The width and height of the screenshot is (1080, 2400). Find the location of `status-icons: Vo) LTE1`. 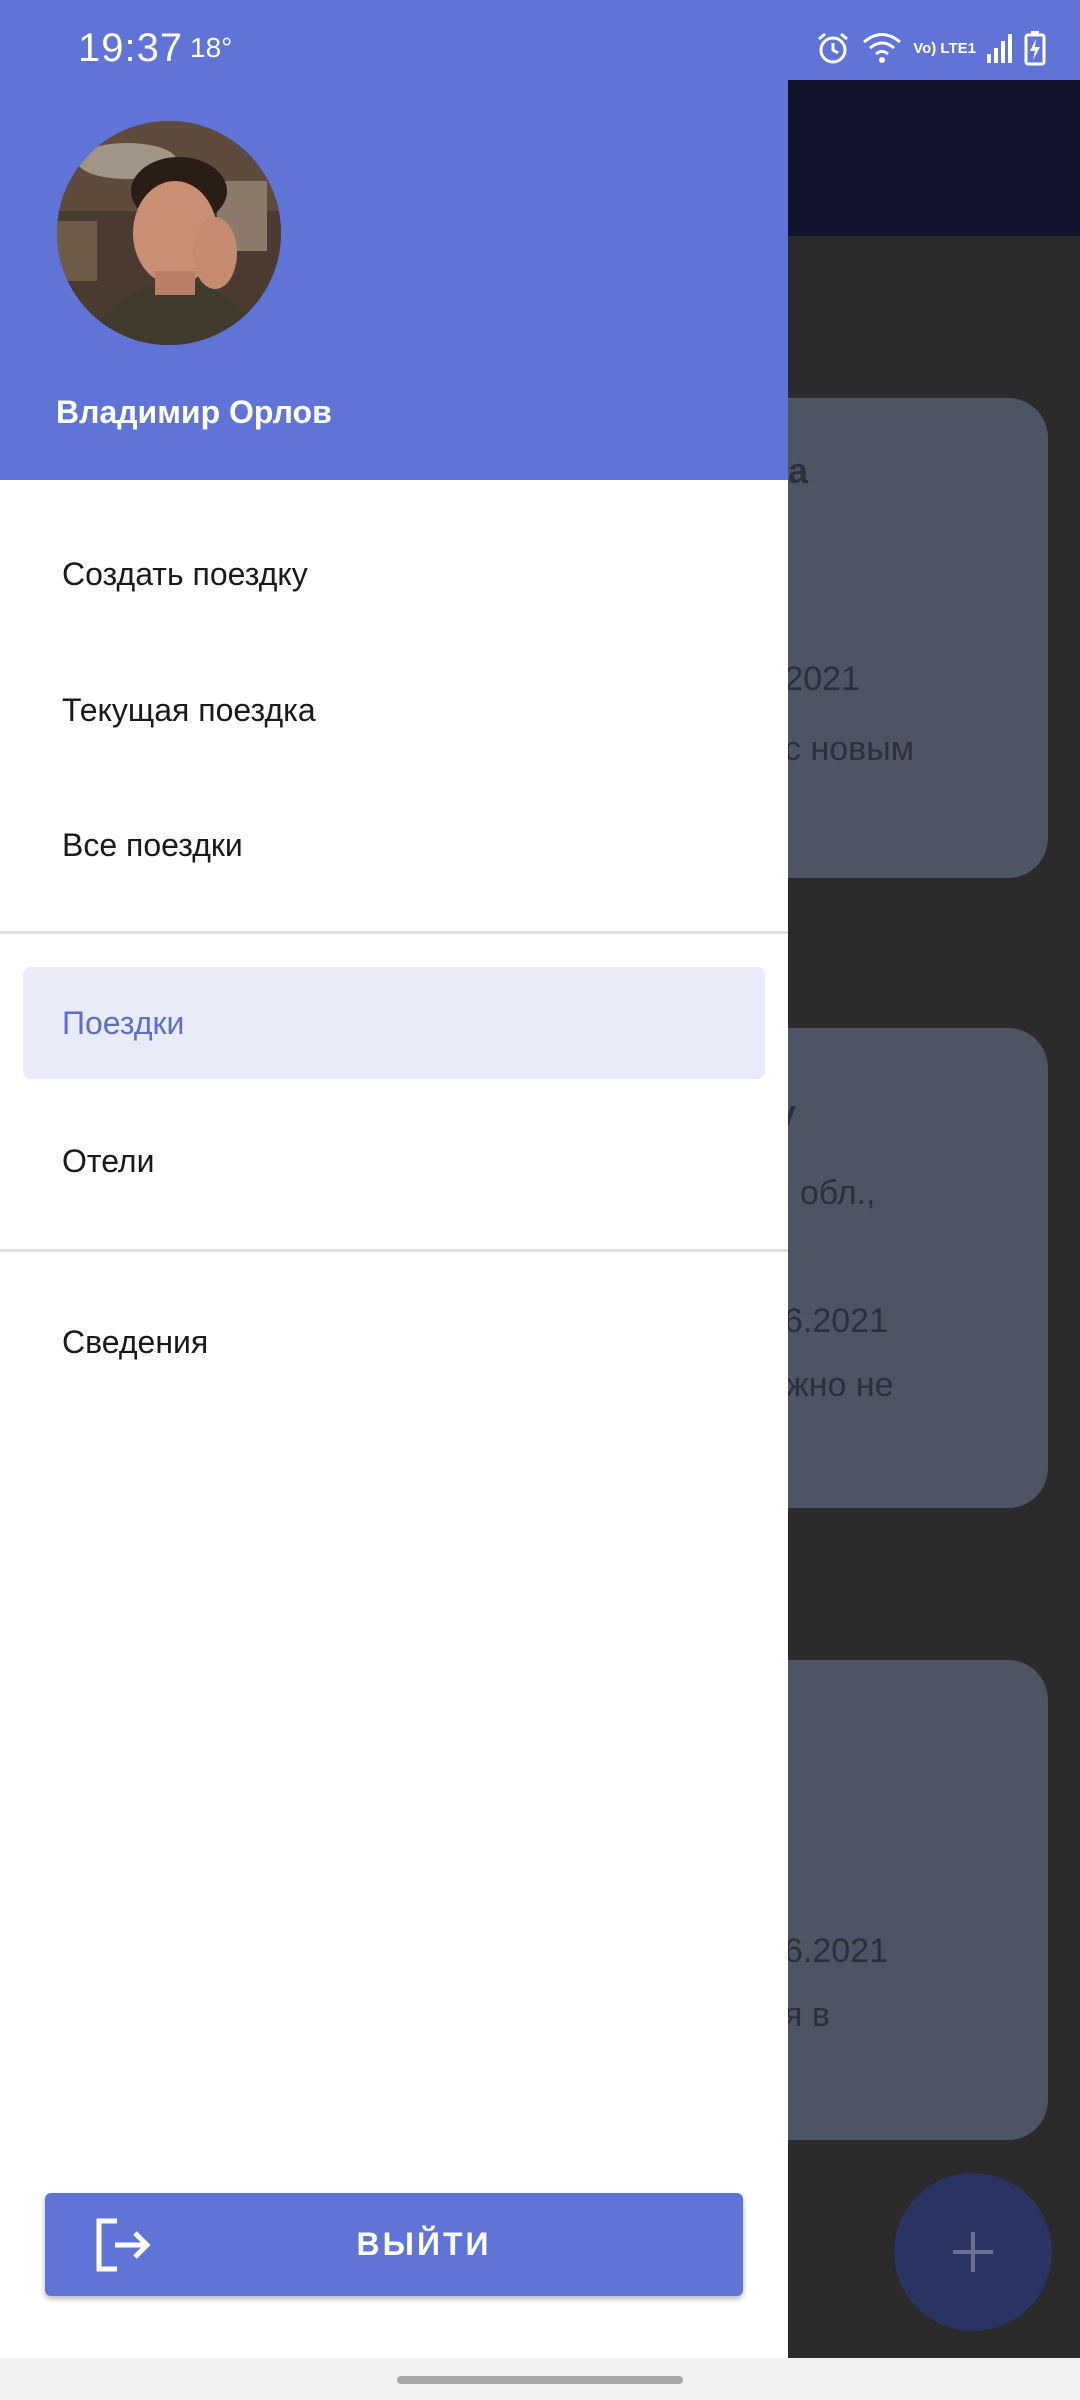

status-icons: Vo) LTE1 is located at coordinates (930, 48).